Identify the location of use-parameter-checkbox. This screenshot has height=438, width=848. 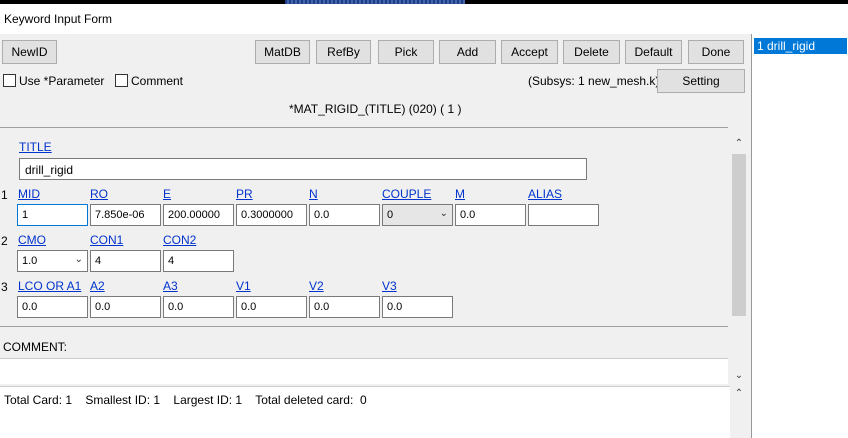
(9, 80).